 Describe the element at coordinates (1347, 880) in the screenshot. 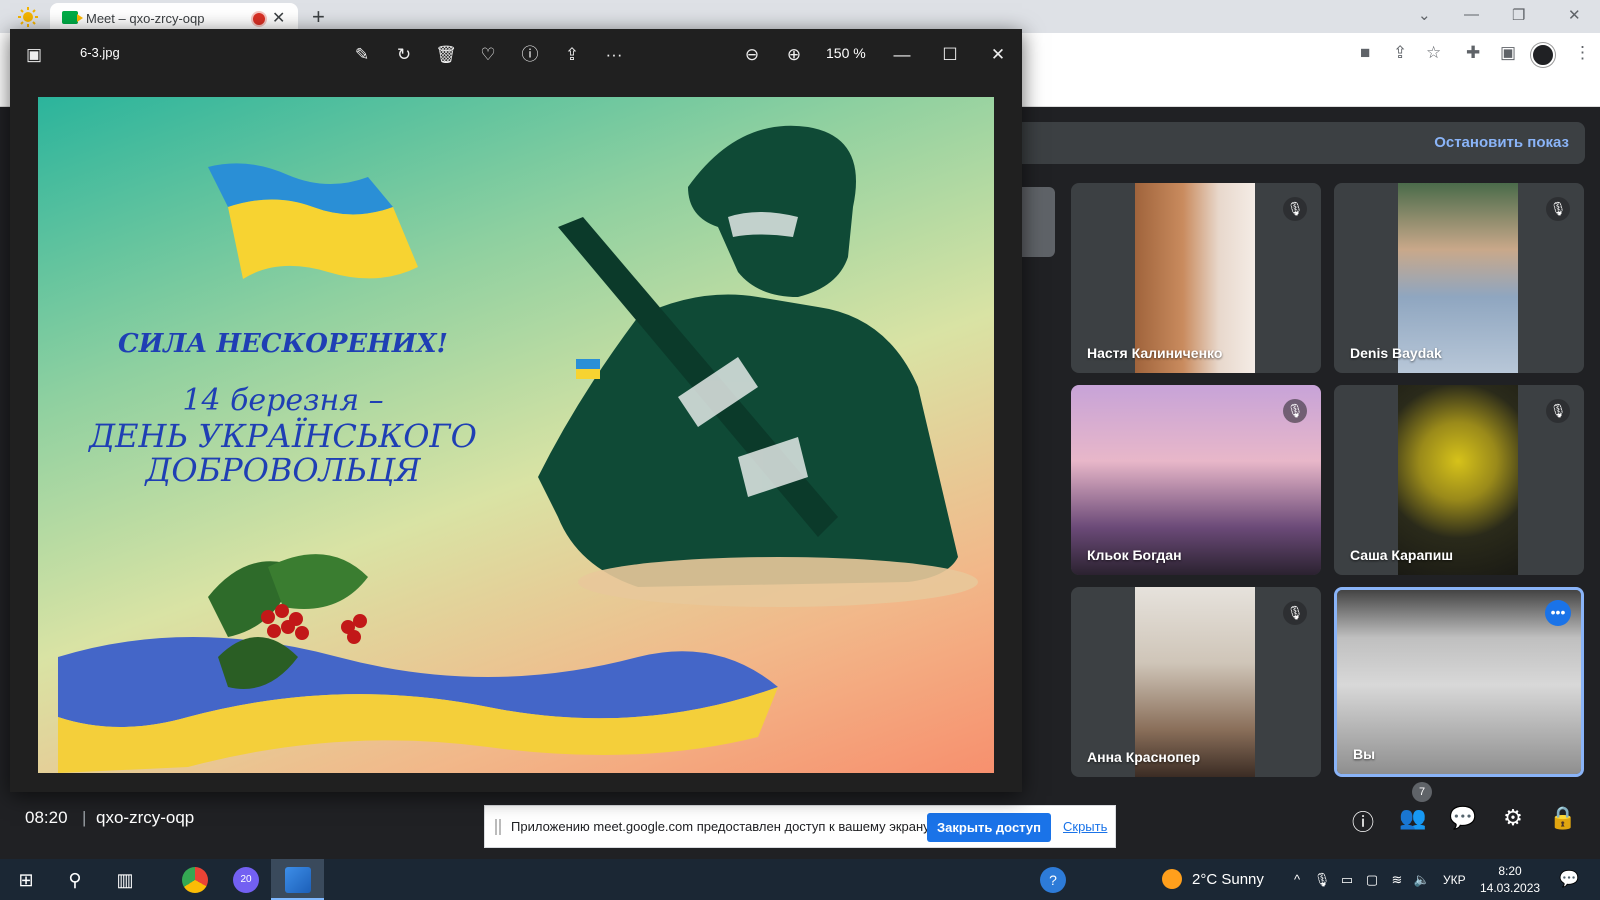

I see `battery-icon: ▭` at that location.